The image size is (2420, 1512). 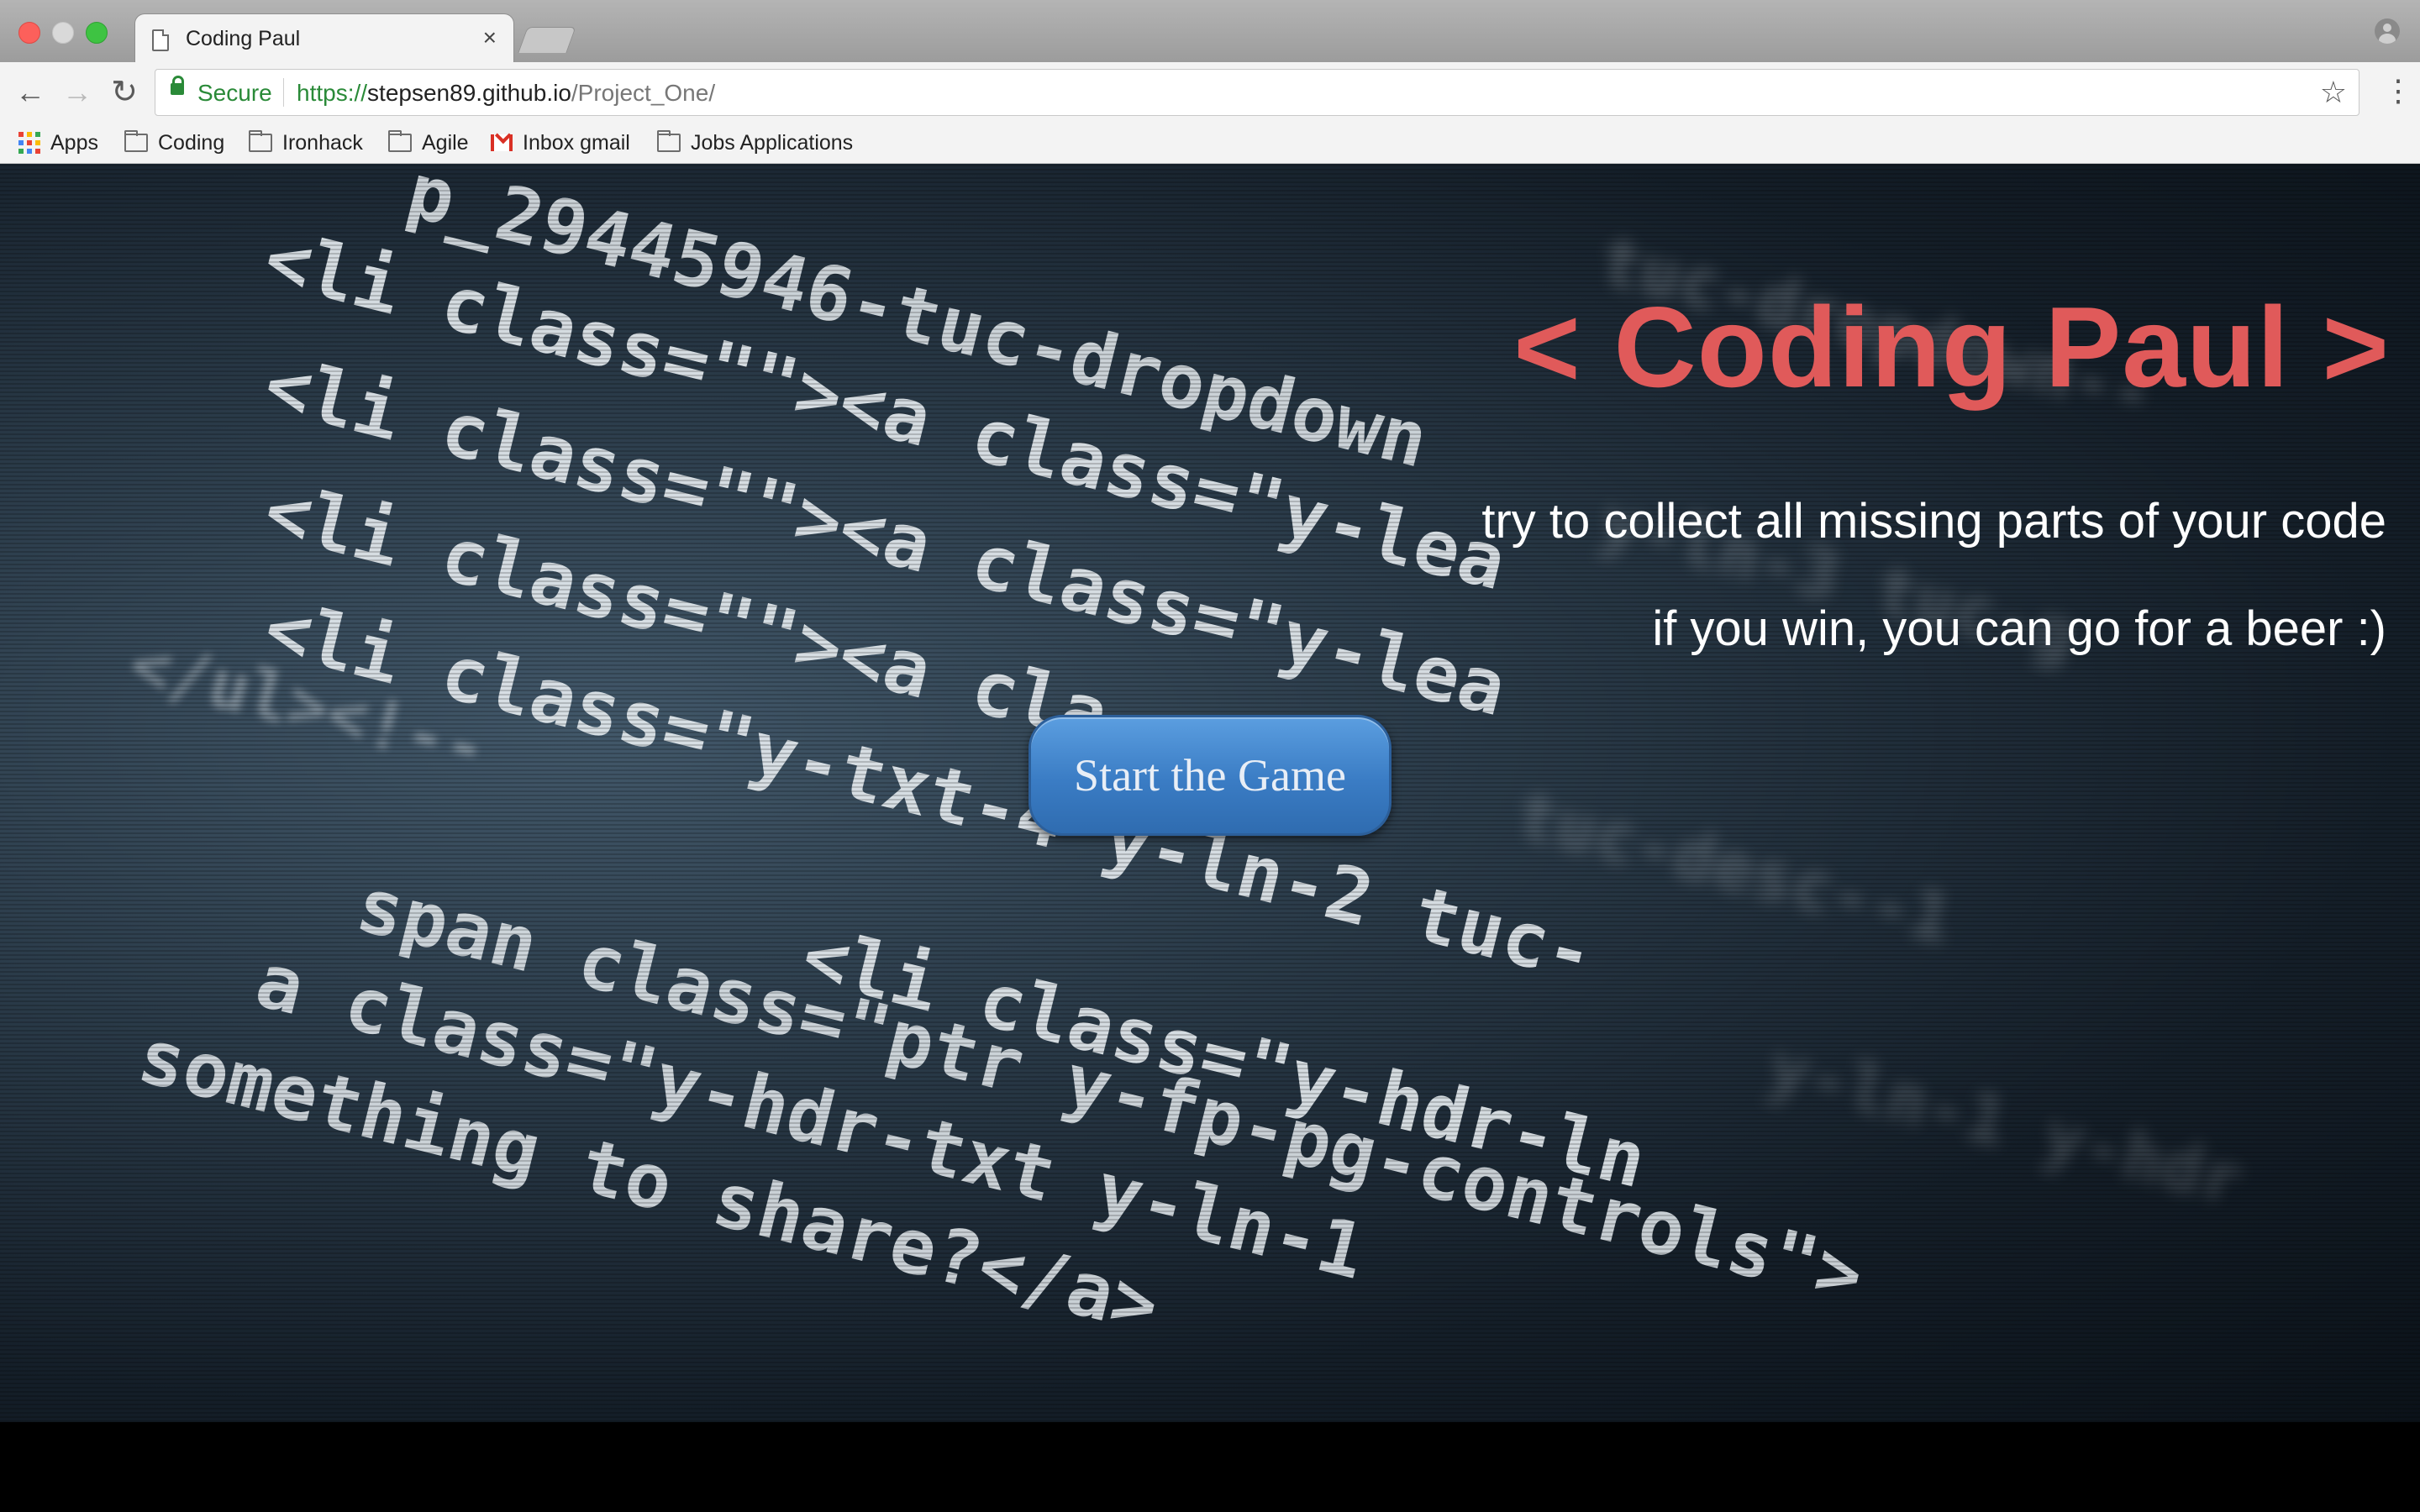 I want to click on reward-text: if you win, you can go for a beer :), so click(x=2019, y=628).